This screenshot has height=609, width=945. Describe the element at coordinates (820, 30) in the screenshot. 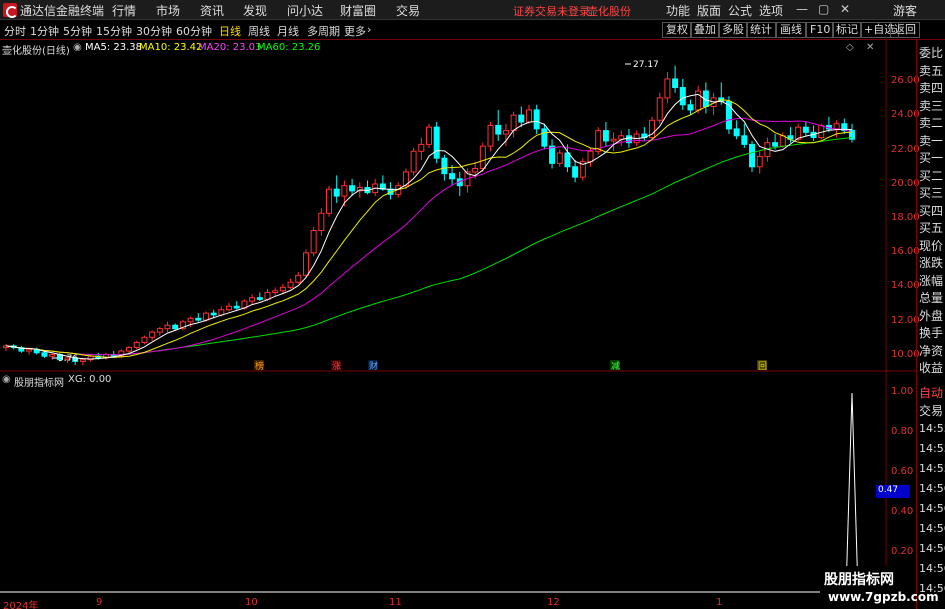

I see `f10-button: F10` at that location.